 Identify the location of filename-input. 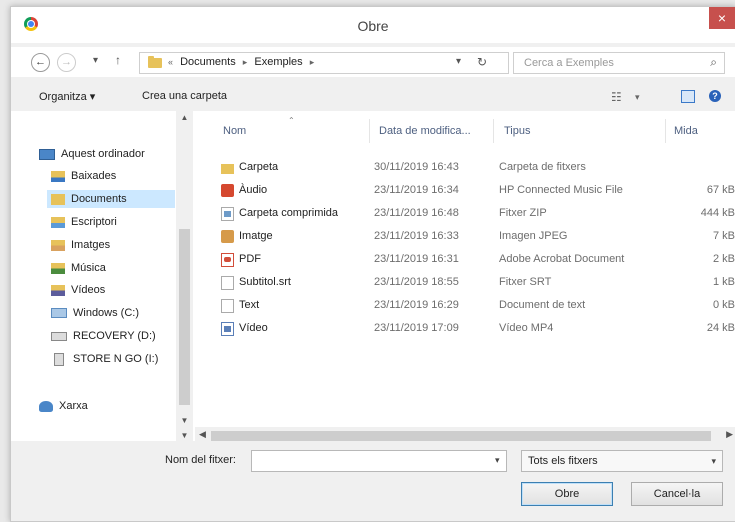
(379, 461).